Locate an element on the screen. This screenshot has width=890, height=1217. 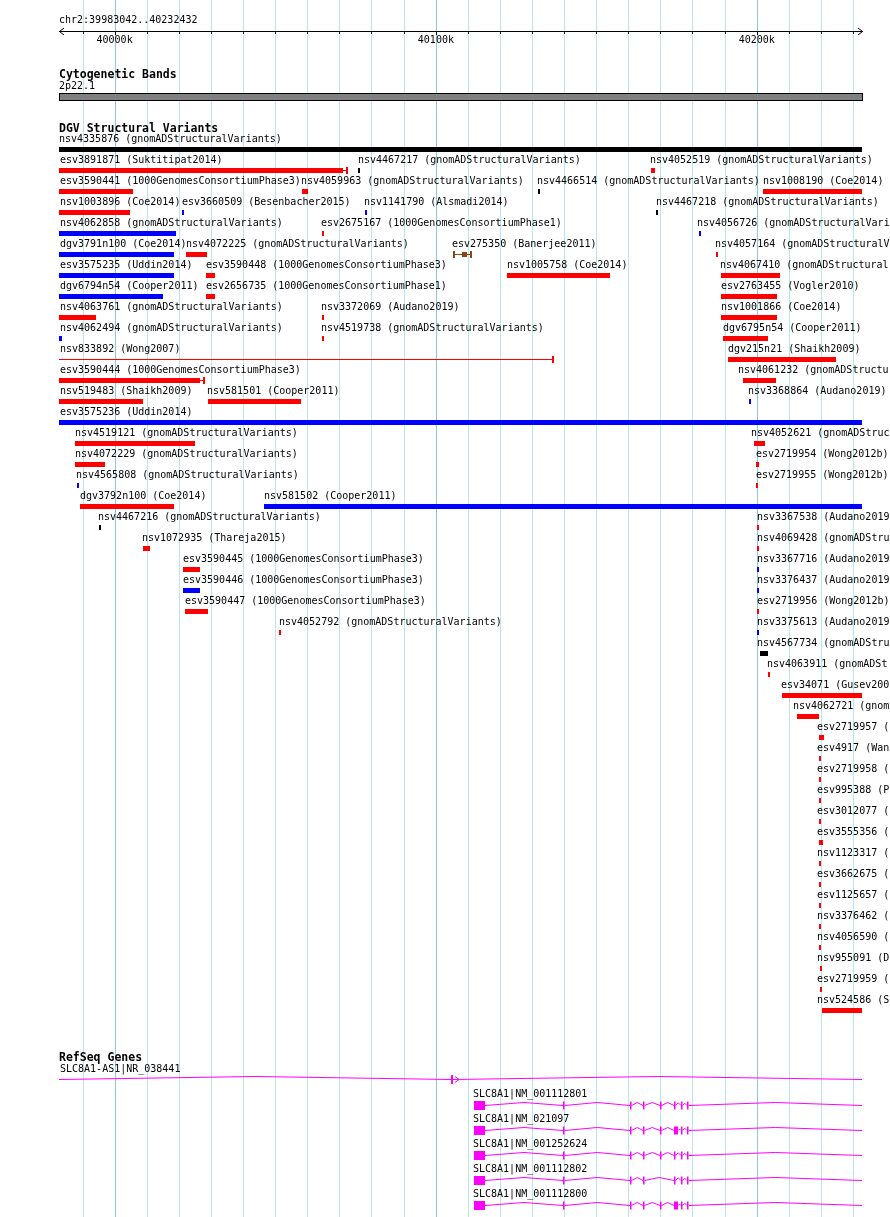
variant-label: nsv4052519 (gnomADStructuralVariants) is located at coordinates (761, 160).